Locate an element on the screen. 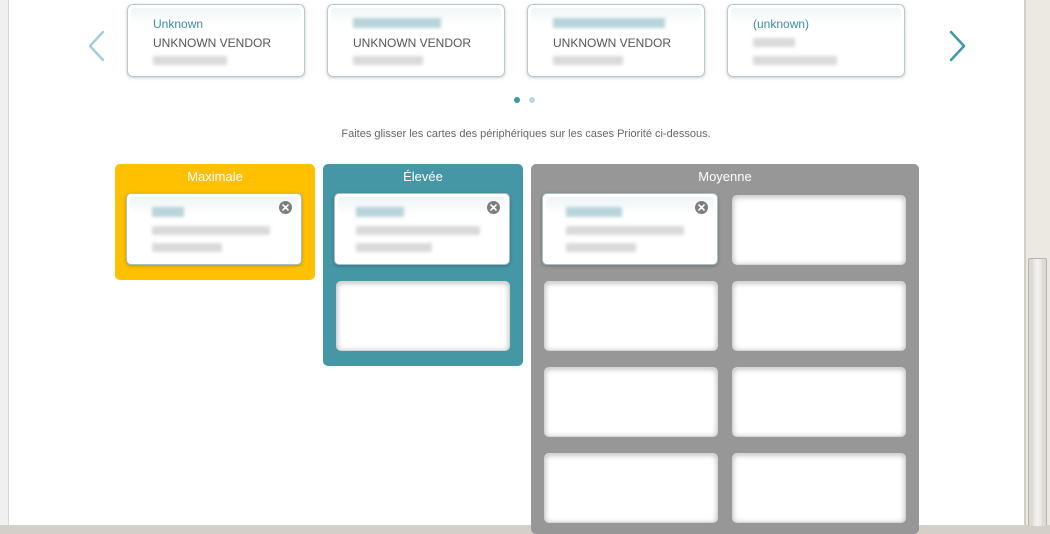  vertical-scrollbar is located at coordinates (1037, 263).